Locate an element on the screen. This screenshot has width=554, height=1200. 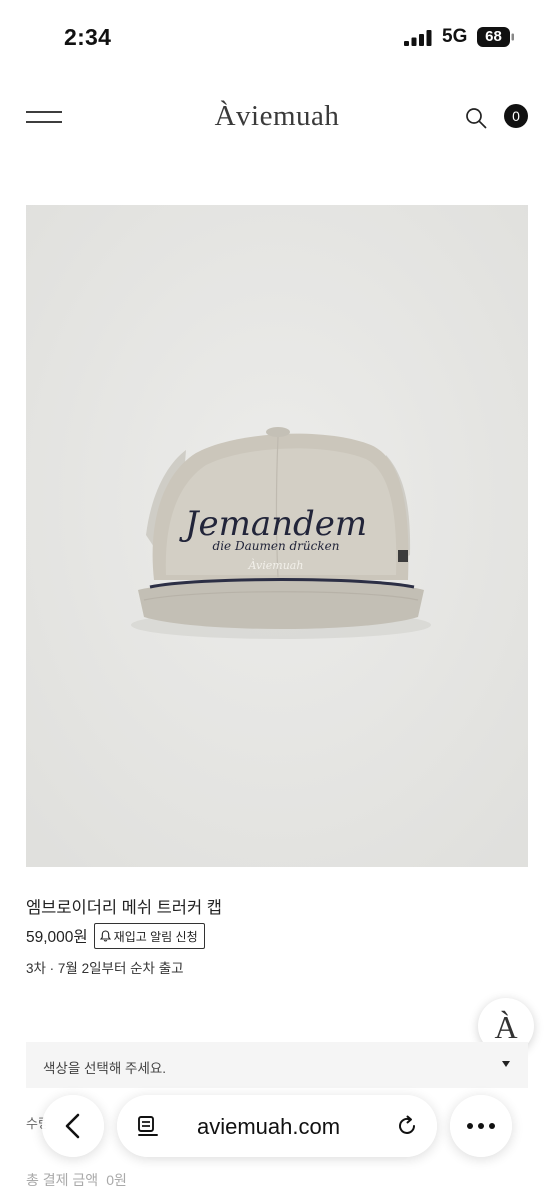
total-amount: 총 결제 금액 0원 is located at coordinates (76, 1180).